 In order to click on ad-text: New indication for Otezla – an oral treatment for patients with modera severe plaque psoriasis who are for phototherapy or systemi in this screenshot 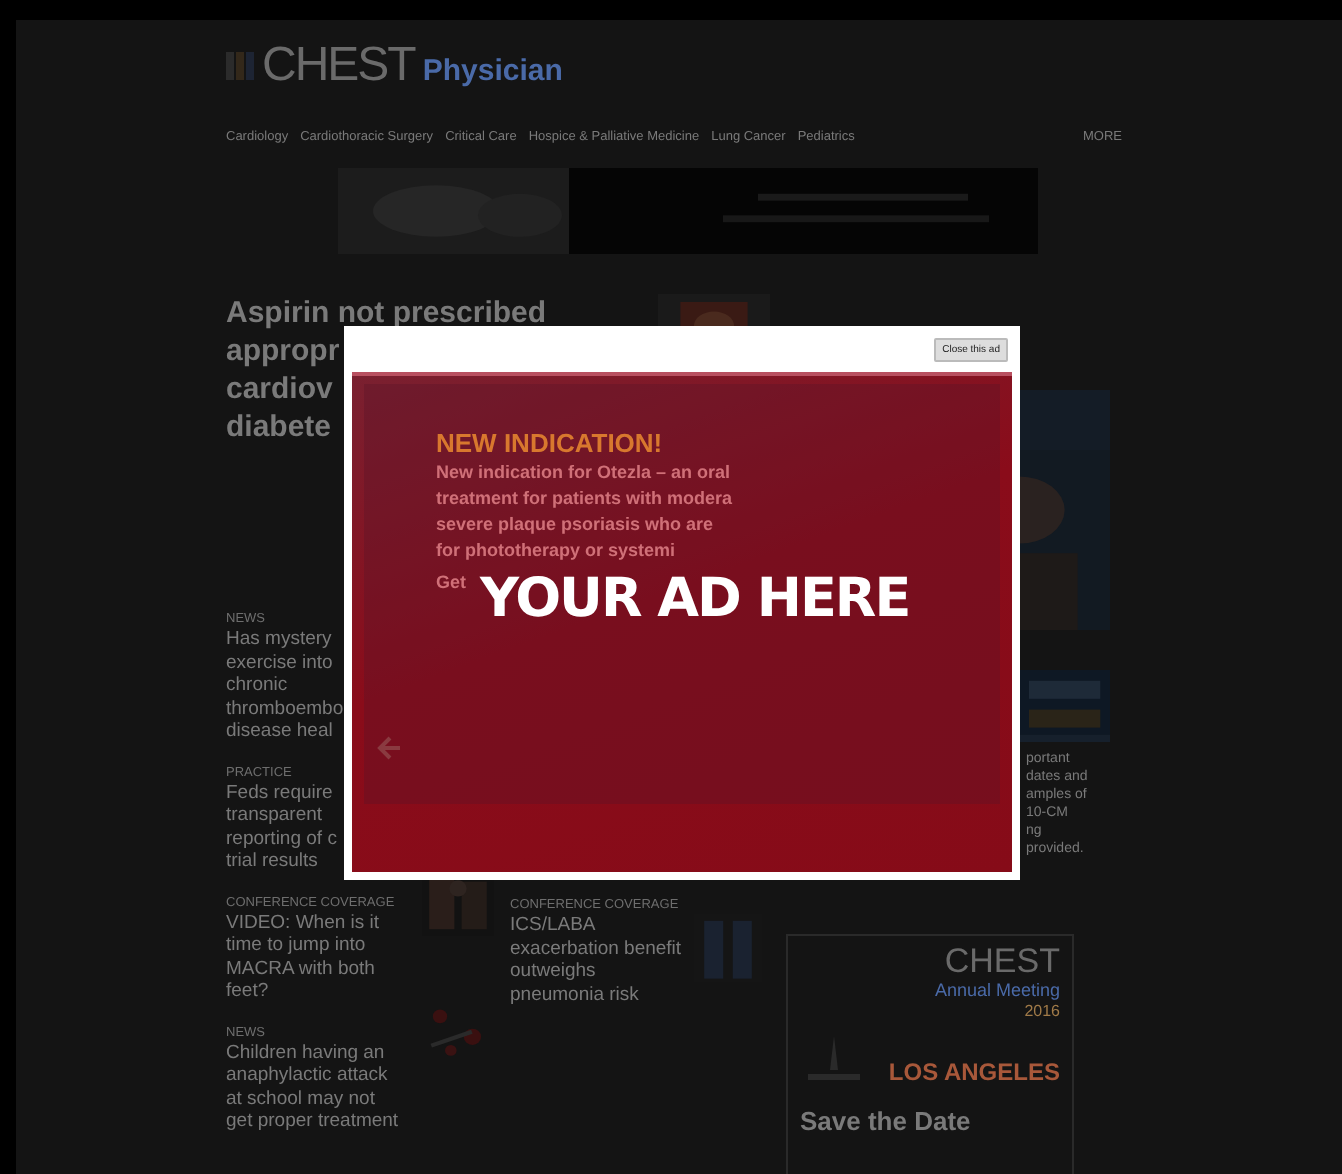, I will do `click(585, 512)`.